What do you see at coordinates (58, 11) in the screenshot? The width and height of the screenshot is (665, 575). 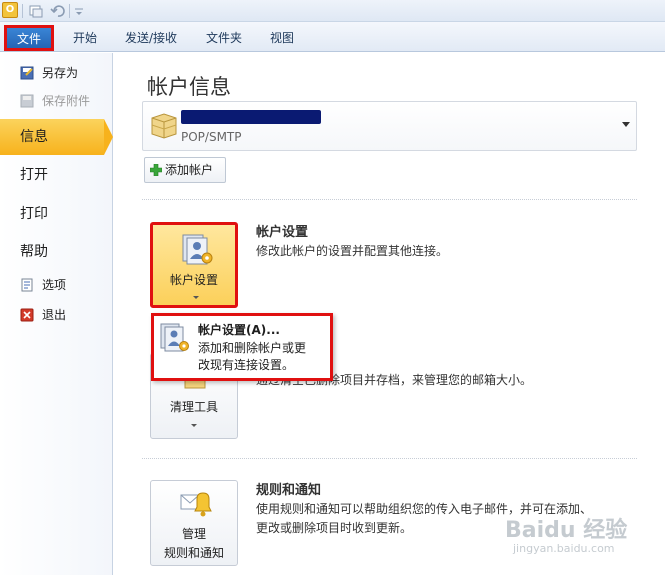 I see `undo-icon` at bounding box center [58, 11].